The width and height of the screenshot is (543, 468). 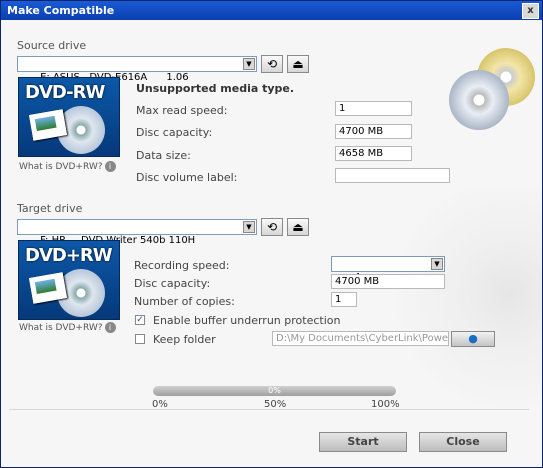 What do you see at coordinates (360, 338) in the screenshot?
I see `keep-folder-path: D:\My Documents\CyberLink\PowerP` at bounding box center [360, 338].